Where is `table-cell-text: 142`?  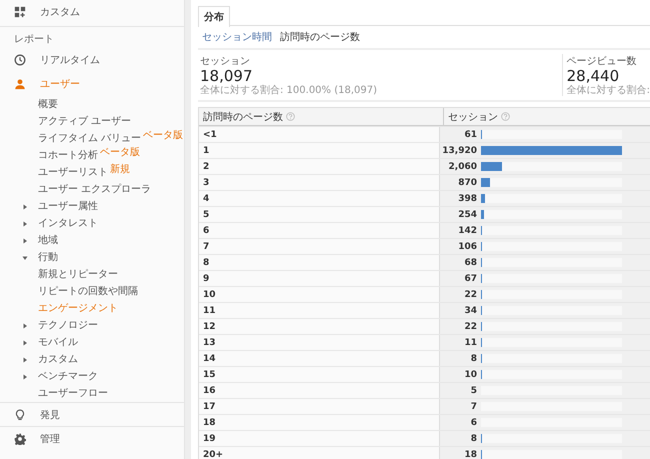
table-cell-text: 142 is located at coordinates (467, 231).